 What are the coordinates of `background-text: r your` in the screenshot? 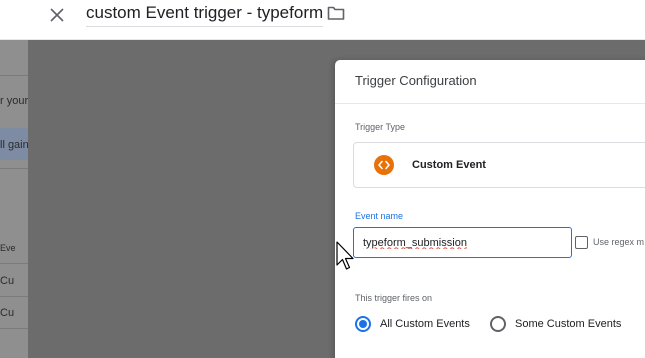 It's located at (14, 101).